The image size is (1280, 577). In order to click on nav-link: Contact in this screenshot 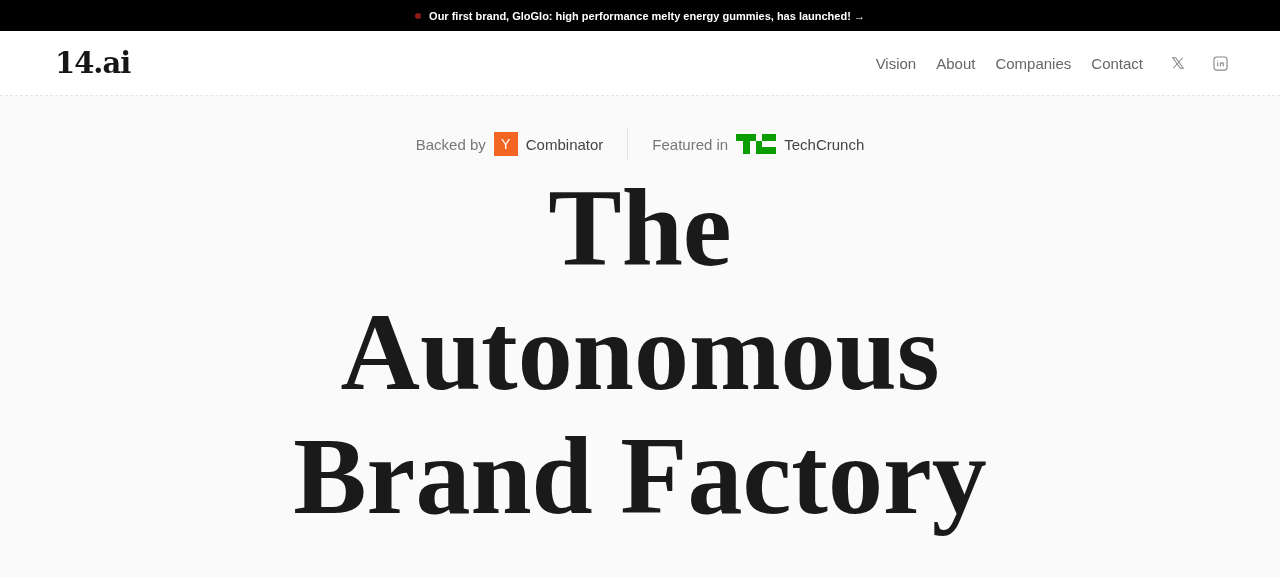, I will do `click(1117, 63)`.